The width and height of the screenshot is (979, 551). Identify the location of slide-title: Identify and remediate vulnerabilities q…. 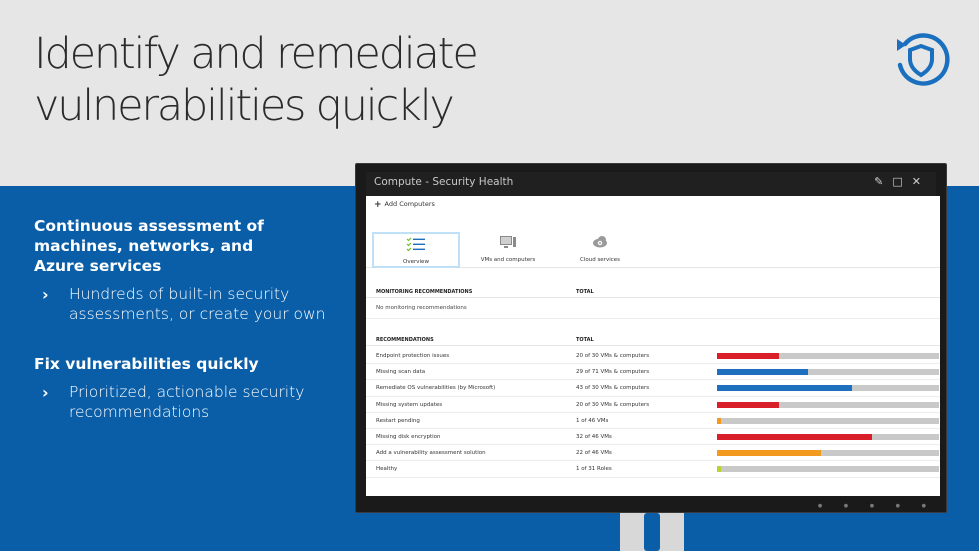
(314, 80).